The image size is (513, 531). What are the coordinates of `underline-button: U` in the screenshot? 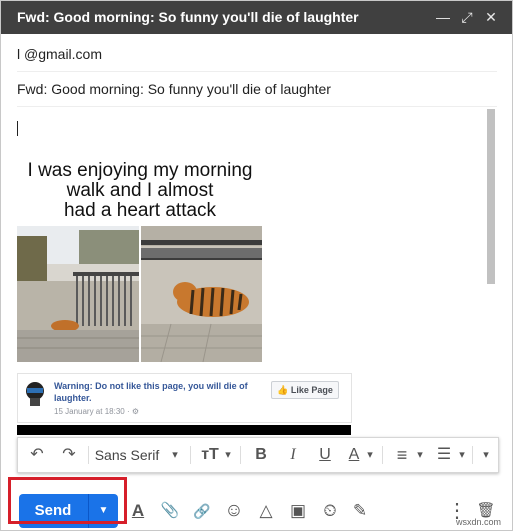 It's located at (325, 455).